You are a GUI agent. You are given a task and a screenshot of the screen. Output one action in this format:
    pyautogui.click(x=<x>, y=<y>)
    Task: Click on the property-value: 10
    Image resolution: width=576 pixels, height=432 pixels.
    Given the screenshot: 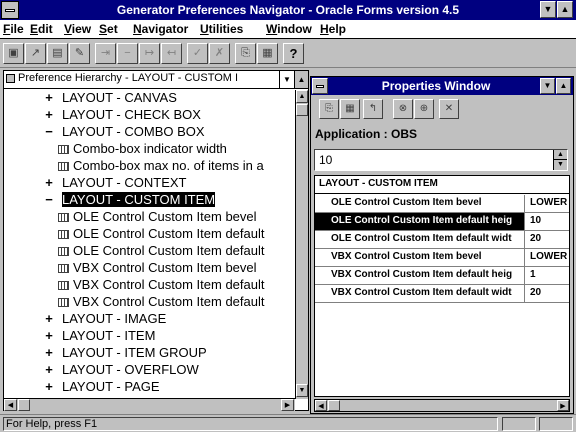 What is the action you would take?
    pyautogui.click(x=547, y=221)
    